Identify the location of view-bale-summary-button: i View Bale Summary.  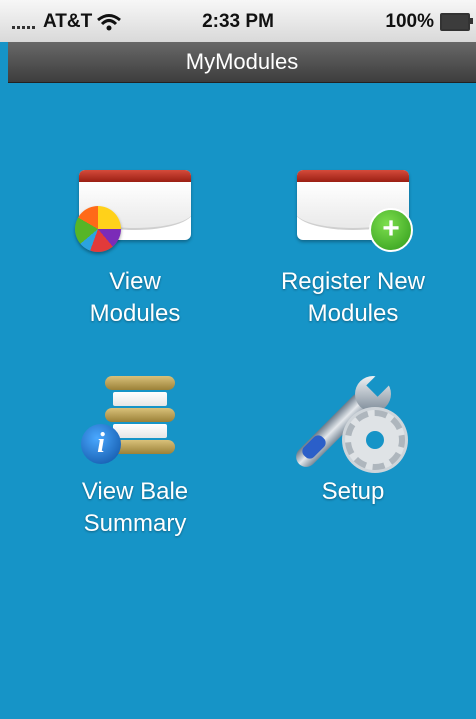
(135, 456).